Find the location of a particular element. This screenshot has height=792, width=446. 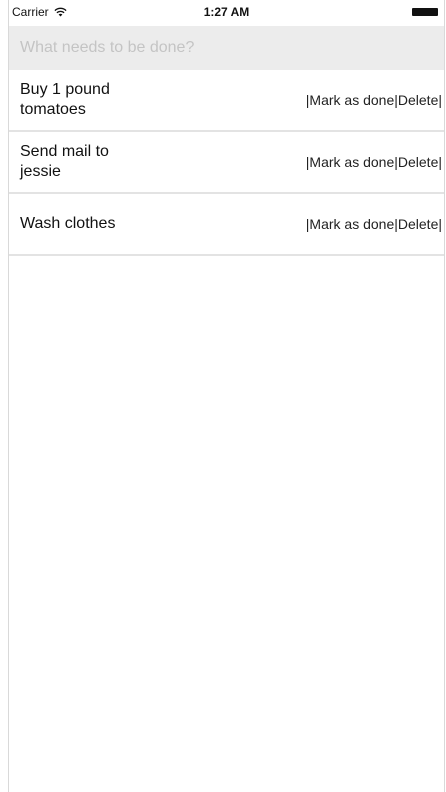

new-todo-input is located at coordinates (226, 48).